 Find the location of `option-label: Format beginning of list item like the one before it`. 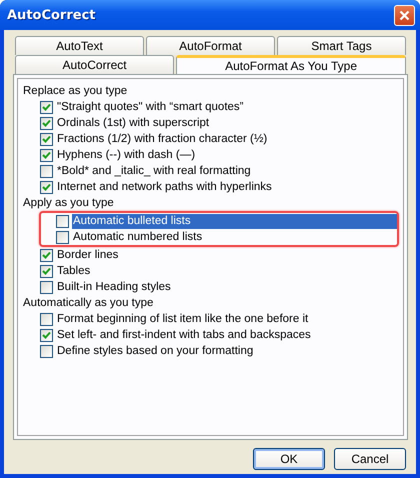

option-label: Format beginning of list item like the one before it is located at coordinates (183, 319).